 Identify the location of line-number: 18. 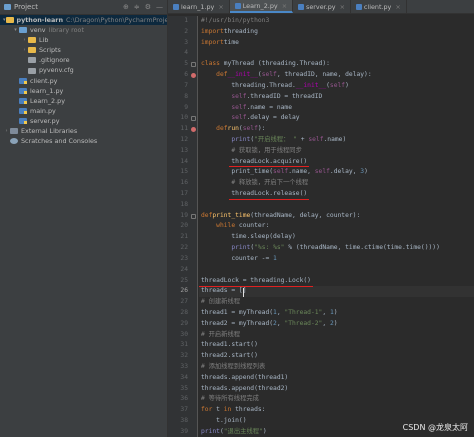
(182, 205).